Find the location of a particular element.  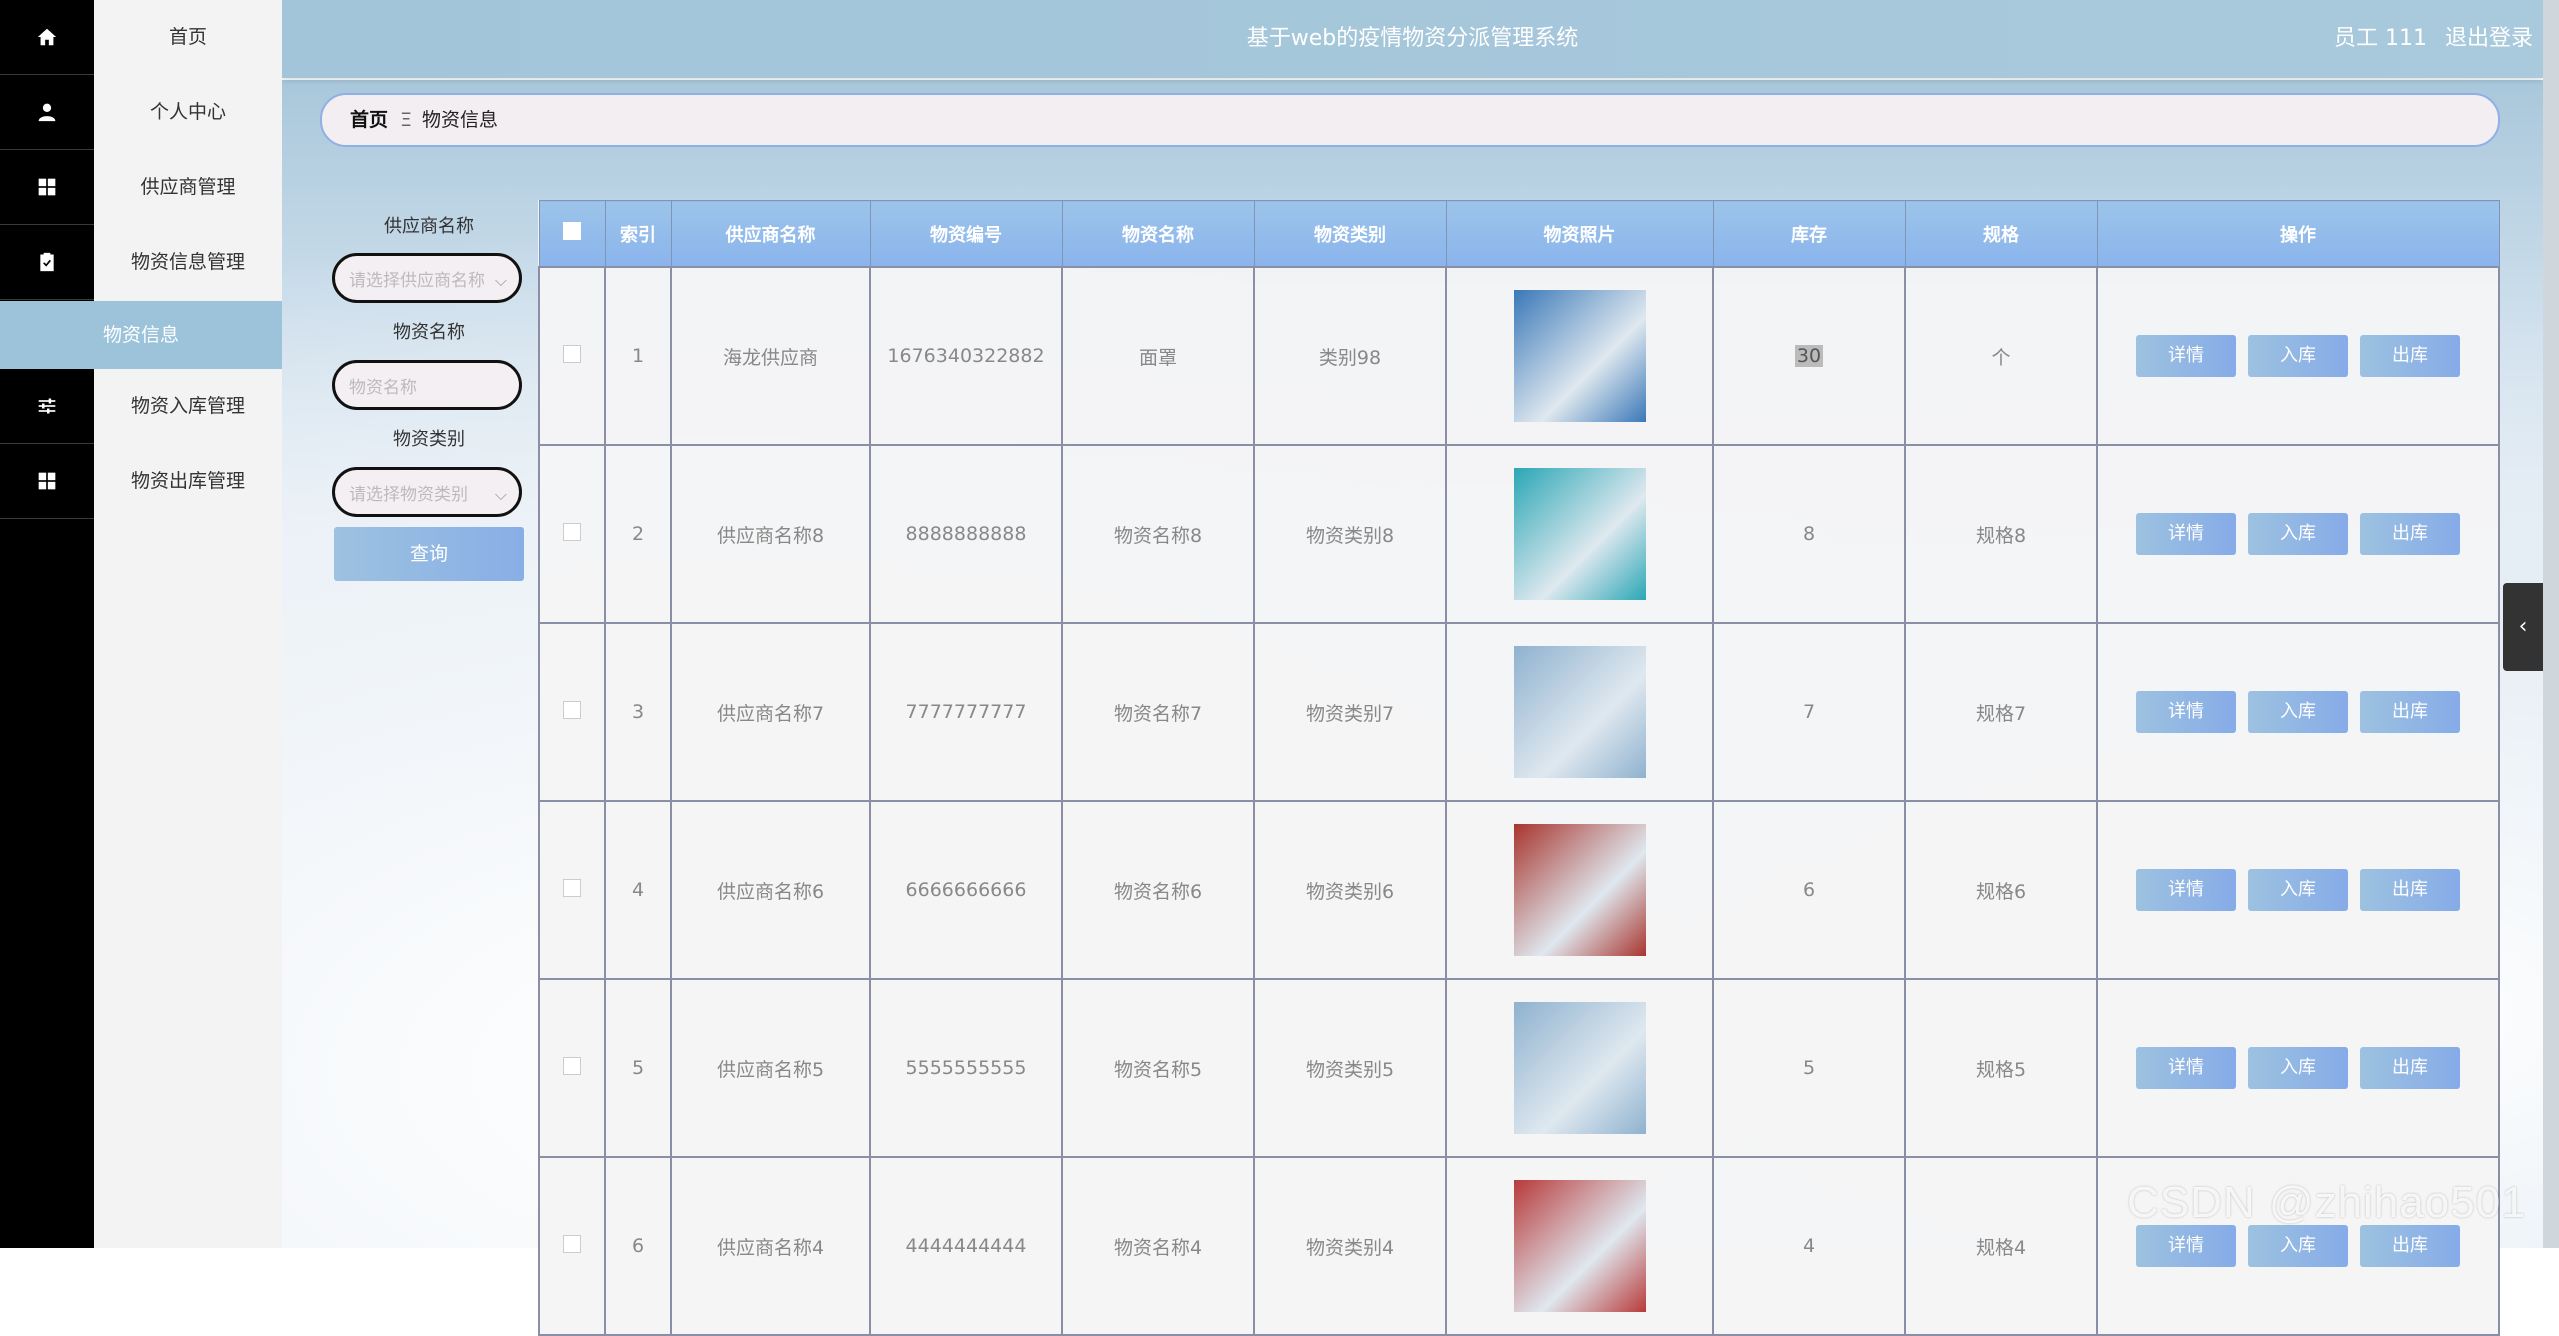

header-name: 物资名称 is located at coordinates (1158, 234).